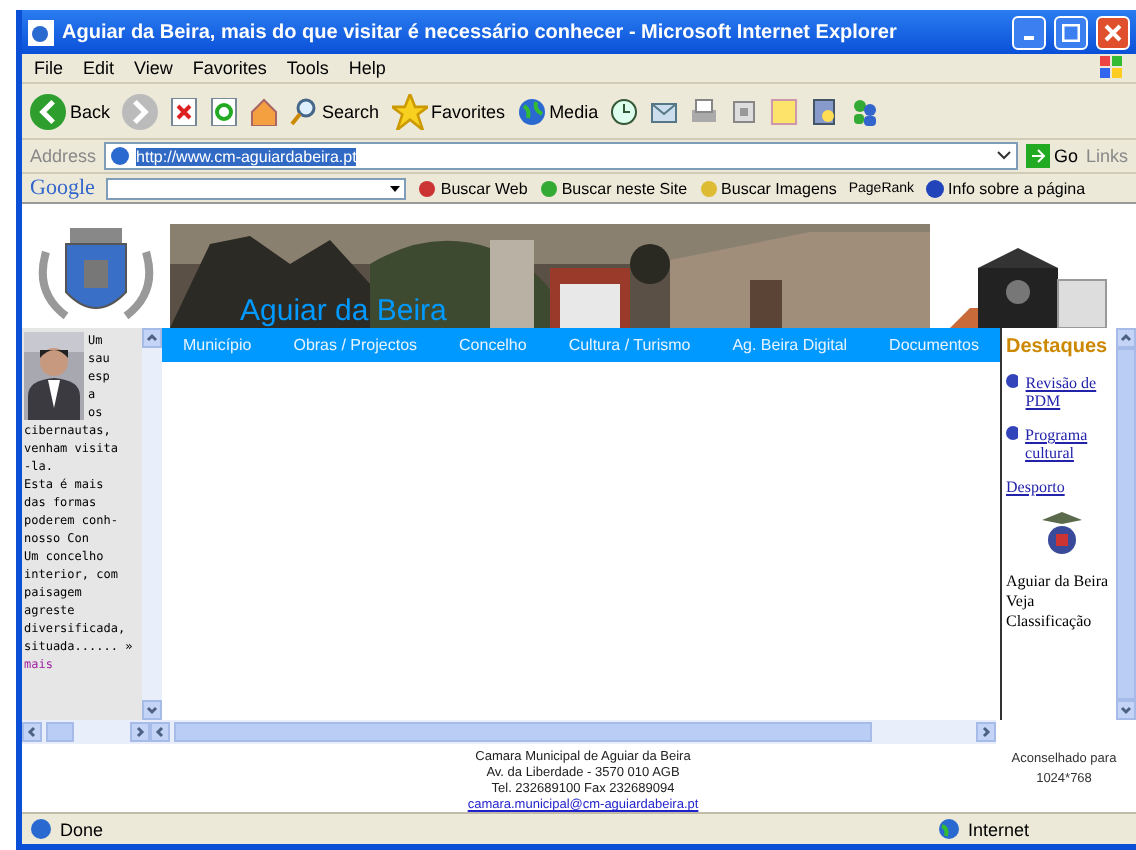 The width and height of the screenshot is (1136, 850). Describe the element at coordinates (1058, 602) in the screenshot. I see `classification-text: Aguiar da Beira Veja Classificação` at that location.